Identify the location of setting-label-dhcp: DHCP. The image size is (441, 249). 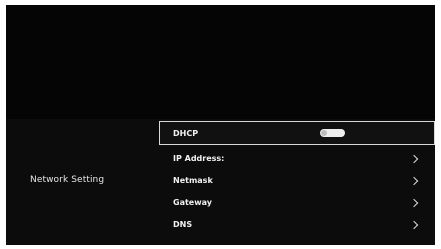
(186, 133).